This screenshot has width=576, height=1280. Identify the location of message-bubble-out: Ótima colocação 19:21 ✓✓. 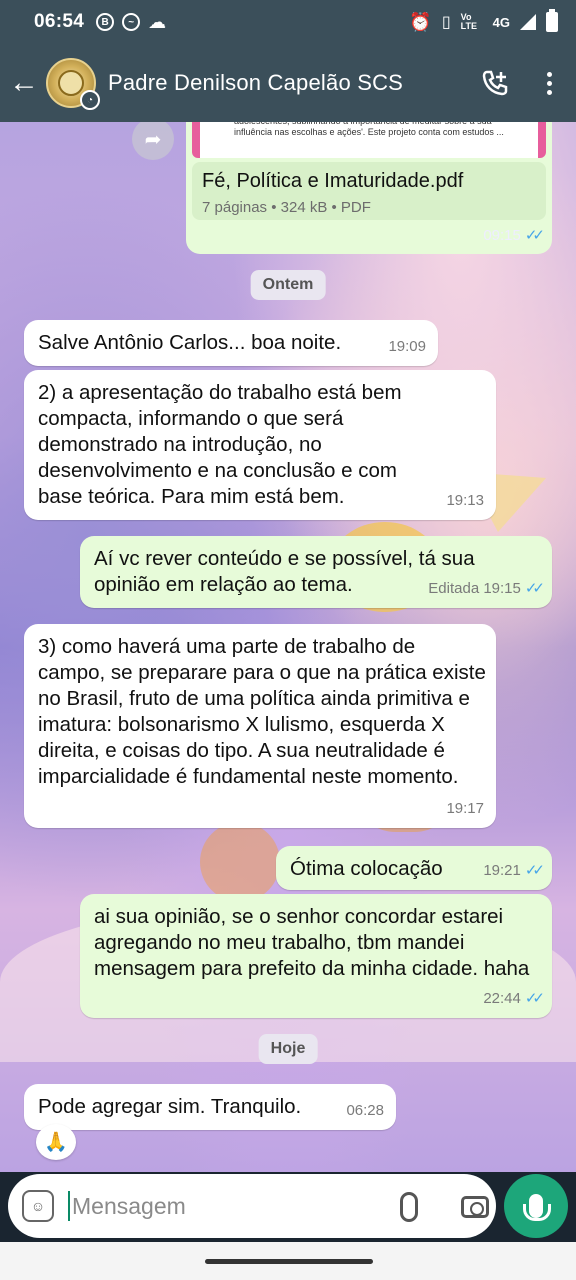
(414, 868).